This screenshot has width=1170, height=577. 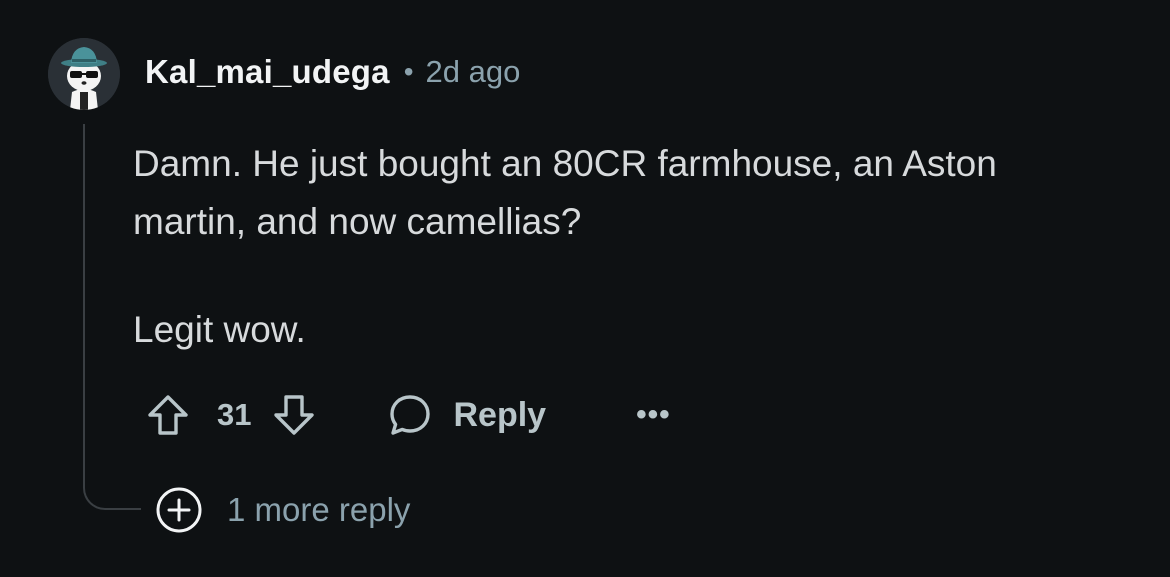 I want to click on upvote-button, so click(x=168, y=415).